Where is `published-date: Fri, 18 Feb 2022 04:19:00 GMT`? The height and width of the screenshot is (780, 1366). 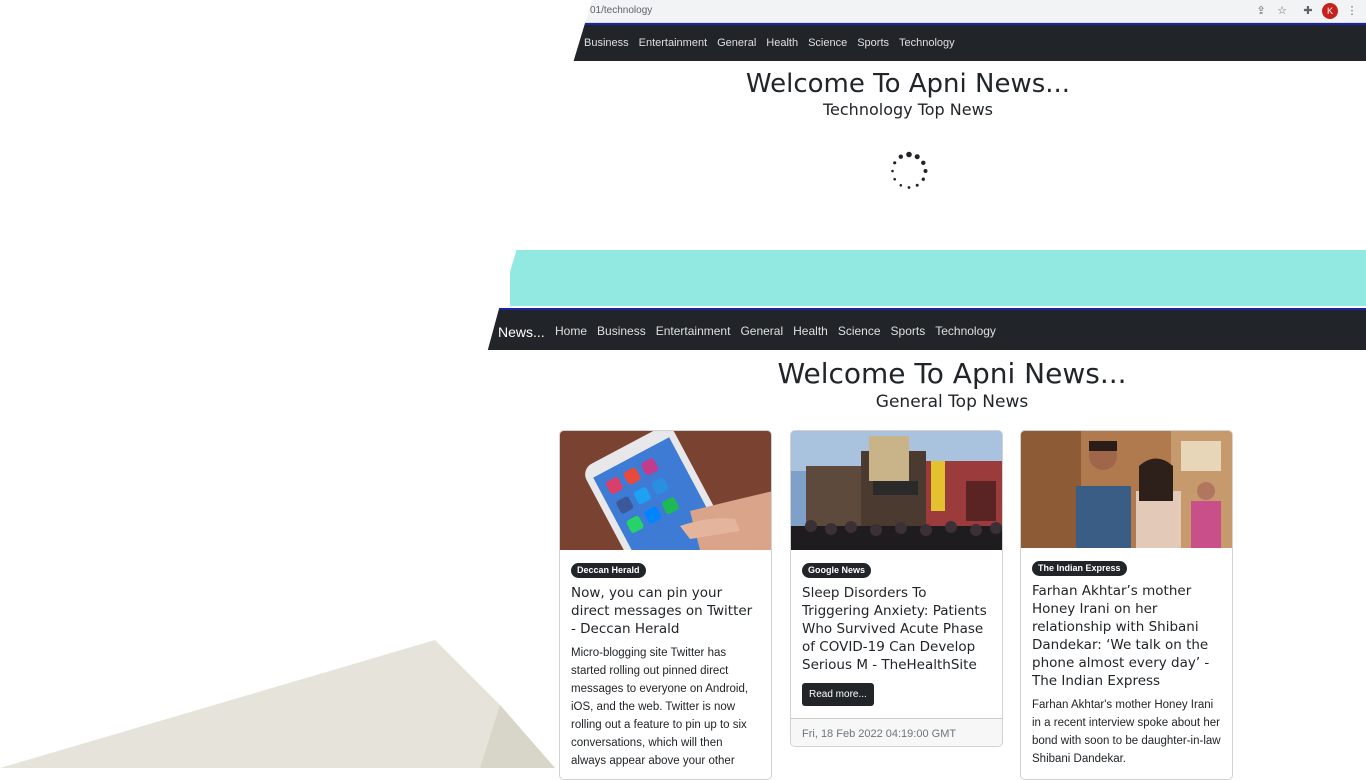 published-date: Fri, 18 Feb 2022 04:19:00 GMT is located at coordinates (879, 734).